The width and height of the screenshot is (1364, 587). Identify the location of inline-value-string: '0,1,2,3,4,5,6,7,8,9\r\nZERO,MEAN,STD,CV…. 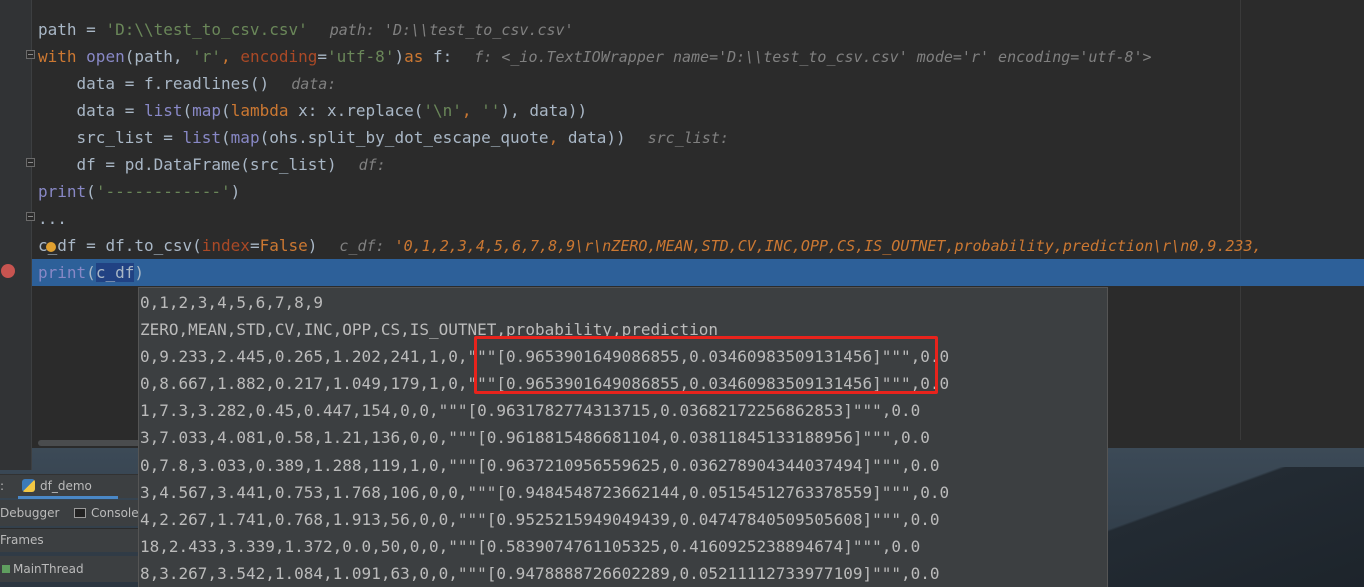
(828, 246).